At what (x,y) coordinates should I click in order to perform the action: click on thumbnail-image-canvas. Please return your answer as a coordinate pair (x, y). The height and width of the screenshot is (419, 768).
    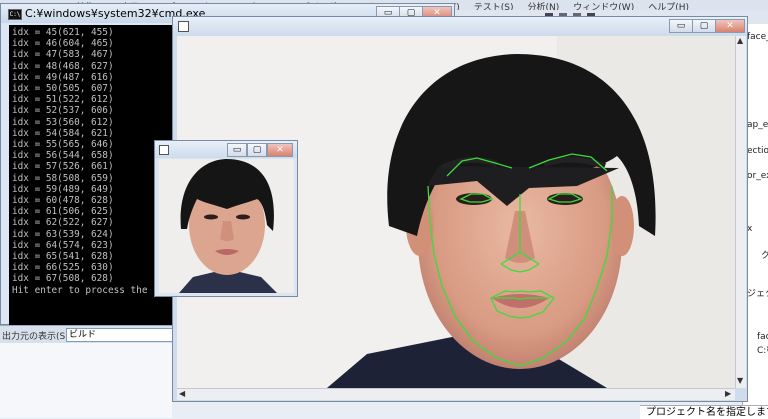
    Looking at the image, I should click on (226, 226).